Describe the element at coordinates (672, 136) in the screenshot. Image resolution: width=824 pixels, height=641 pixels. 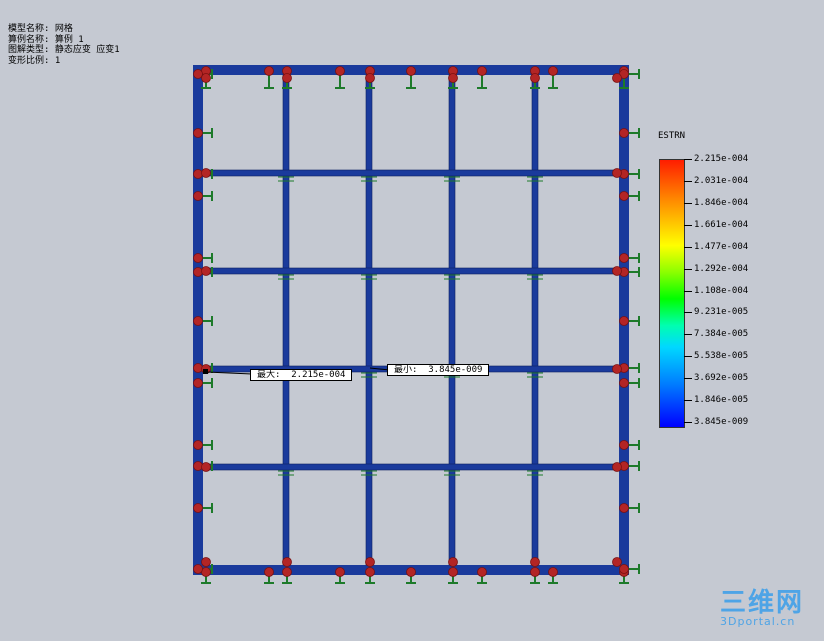
I see `legend-title: ESTRN` at that location.